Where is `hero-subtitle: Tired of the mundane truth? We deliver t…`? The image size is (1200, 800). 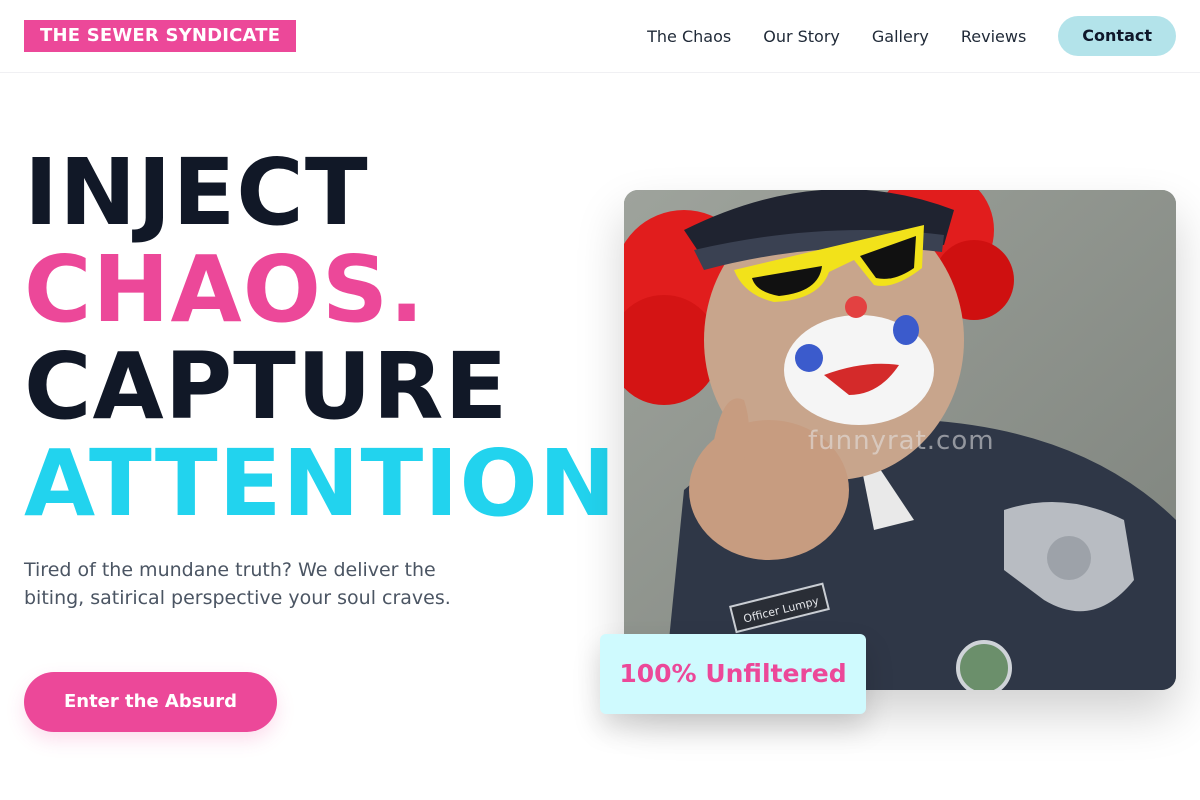
hero-subtitle: Tired of the mundane truth? We deliver t… is located at coordinates (237, 584).